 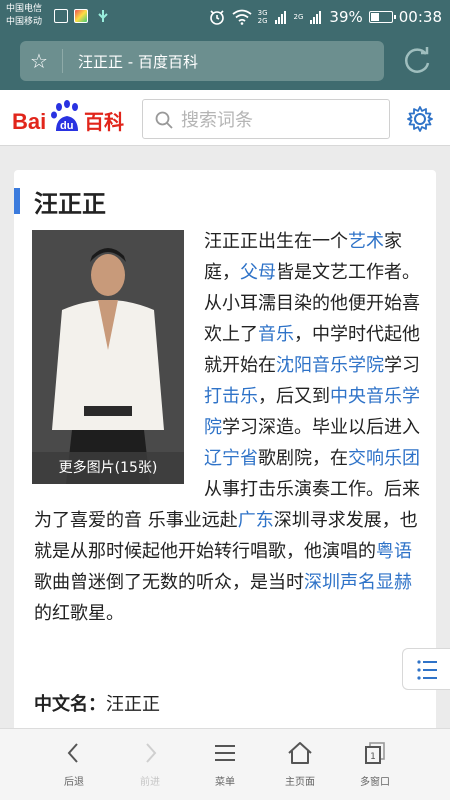 I want to click on back-label: 后退, so click(x=74, y=782).